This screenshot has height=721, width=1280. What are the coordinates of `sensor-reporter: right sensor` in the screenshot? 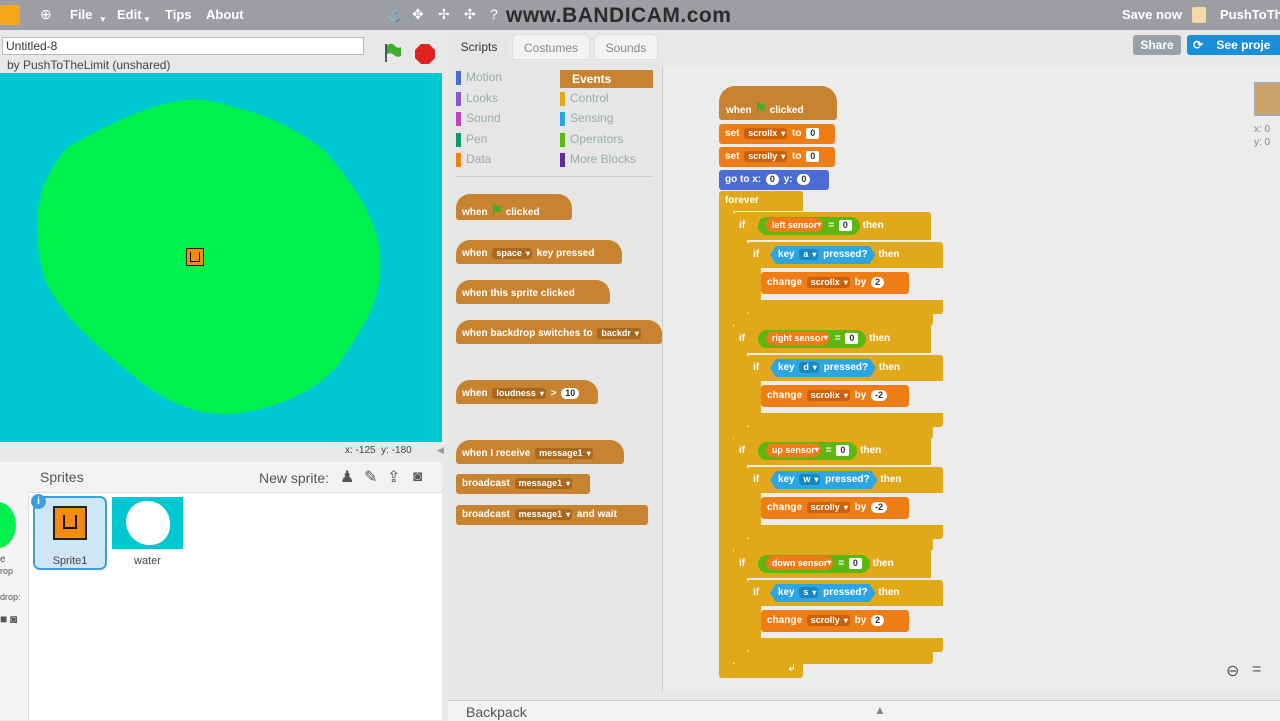 It's located at (797, 338).